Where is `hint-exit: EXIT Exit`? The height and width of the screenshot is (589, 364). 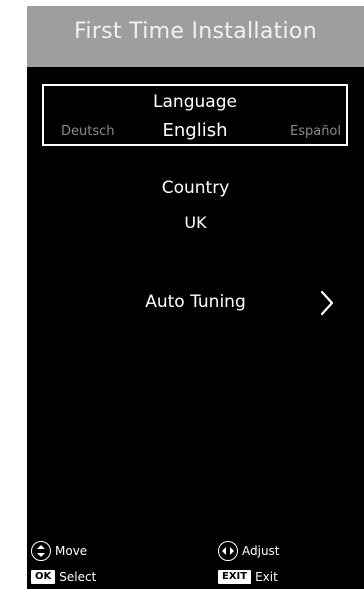
hint-exit: EXIT Exit is located at coordinates (248, 577).